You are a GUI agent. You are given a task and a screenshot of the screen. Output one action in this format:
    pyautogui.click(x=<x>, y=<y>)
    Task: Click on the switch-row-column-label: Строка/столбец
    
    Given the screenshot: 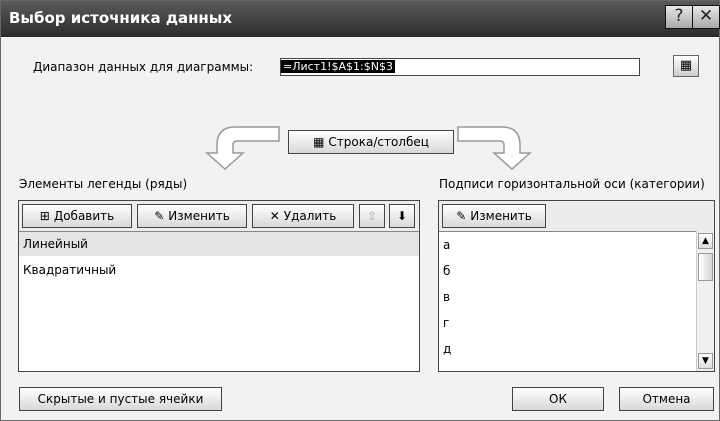 What is the action you would take?
    pyautogui.click(x=378, y=142)
    